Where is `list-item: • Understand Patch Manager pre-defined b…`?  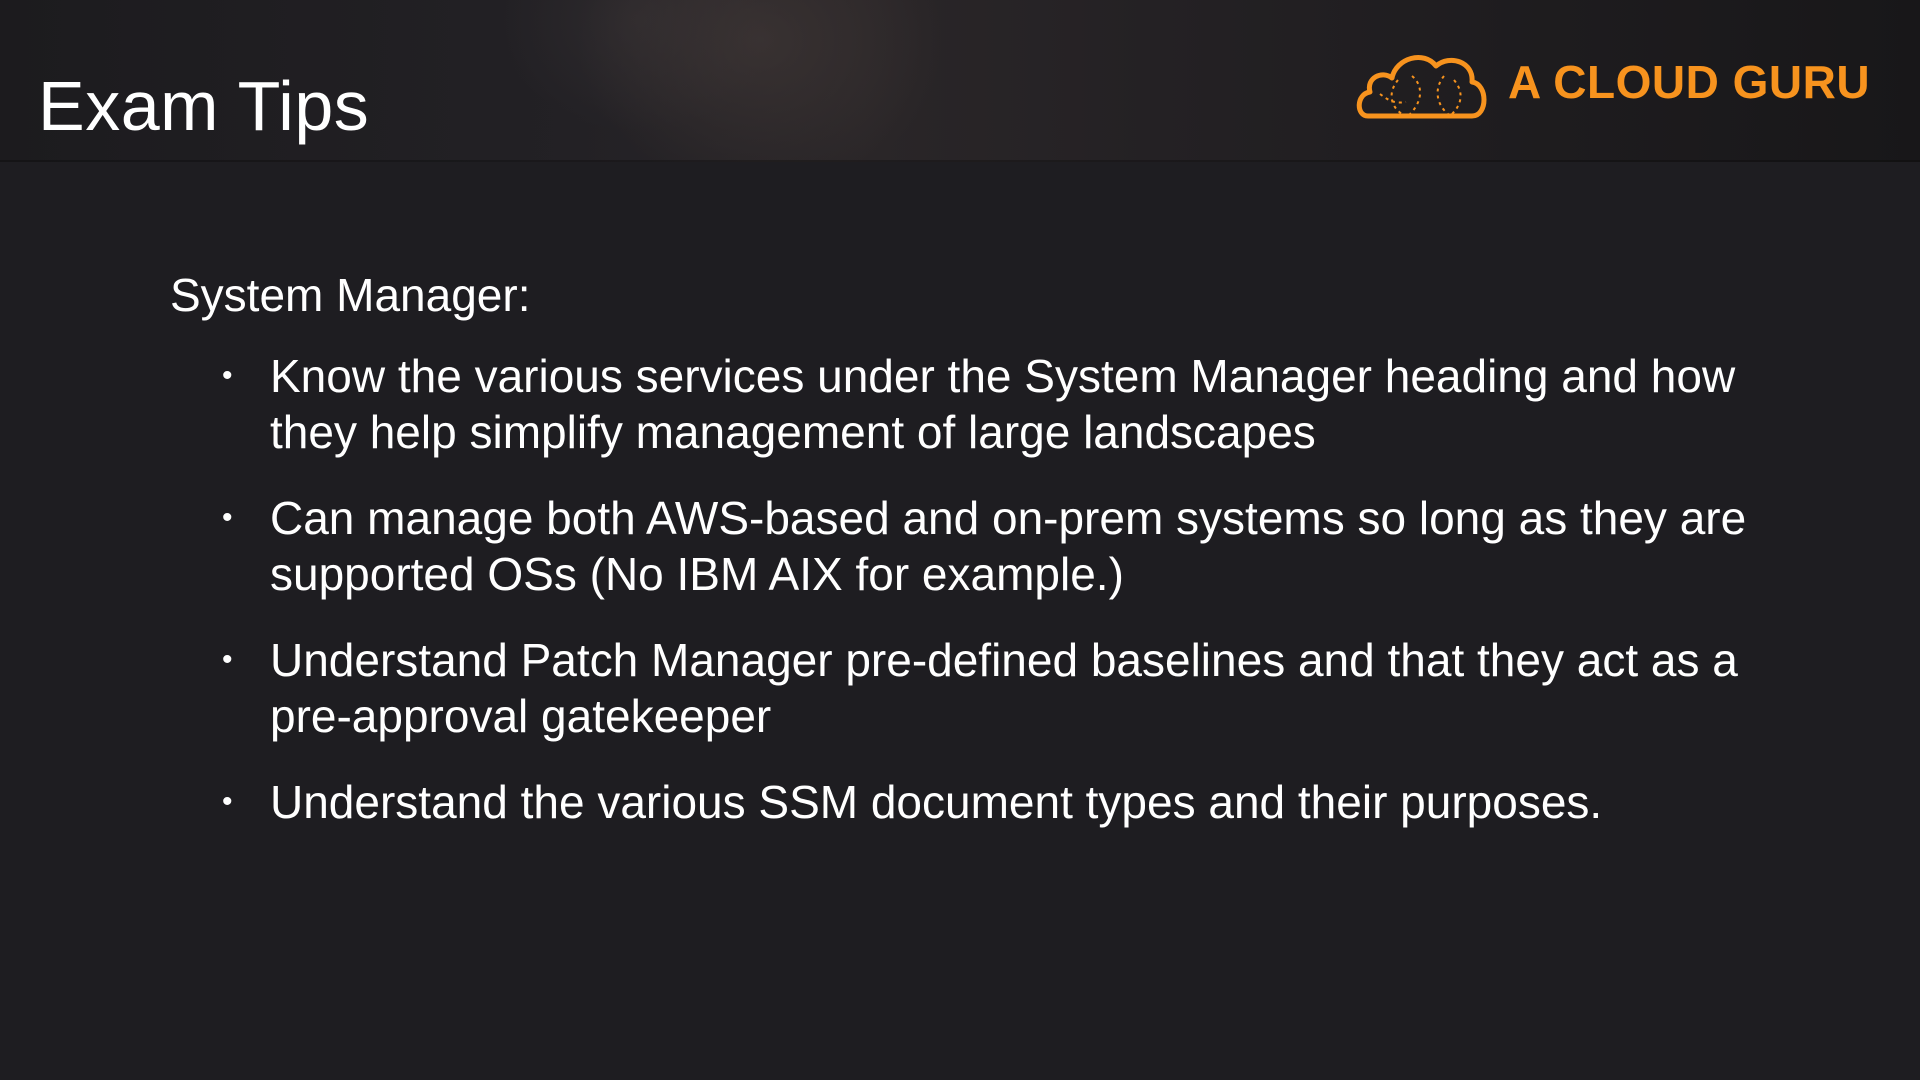 list-item: • Understand Patch Manager pre-defined b… is located at coordinates (1000, 688).